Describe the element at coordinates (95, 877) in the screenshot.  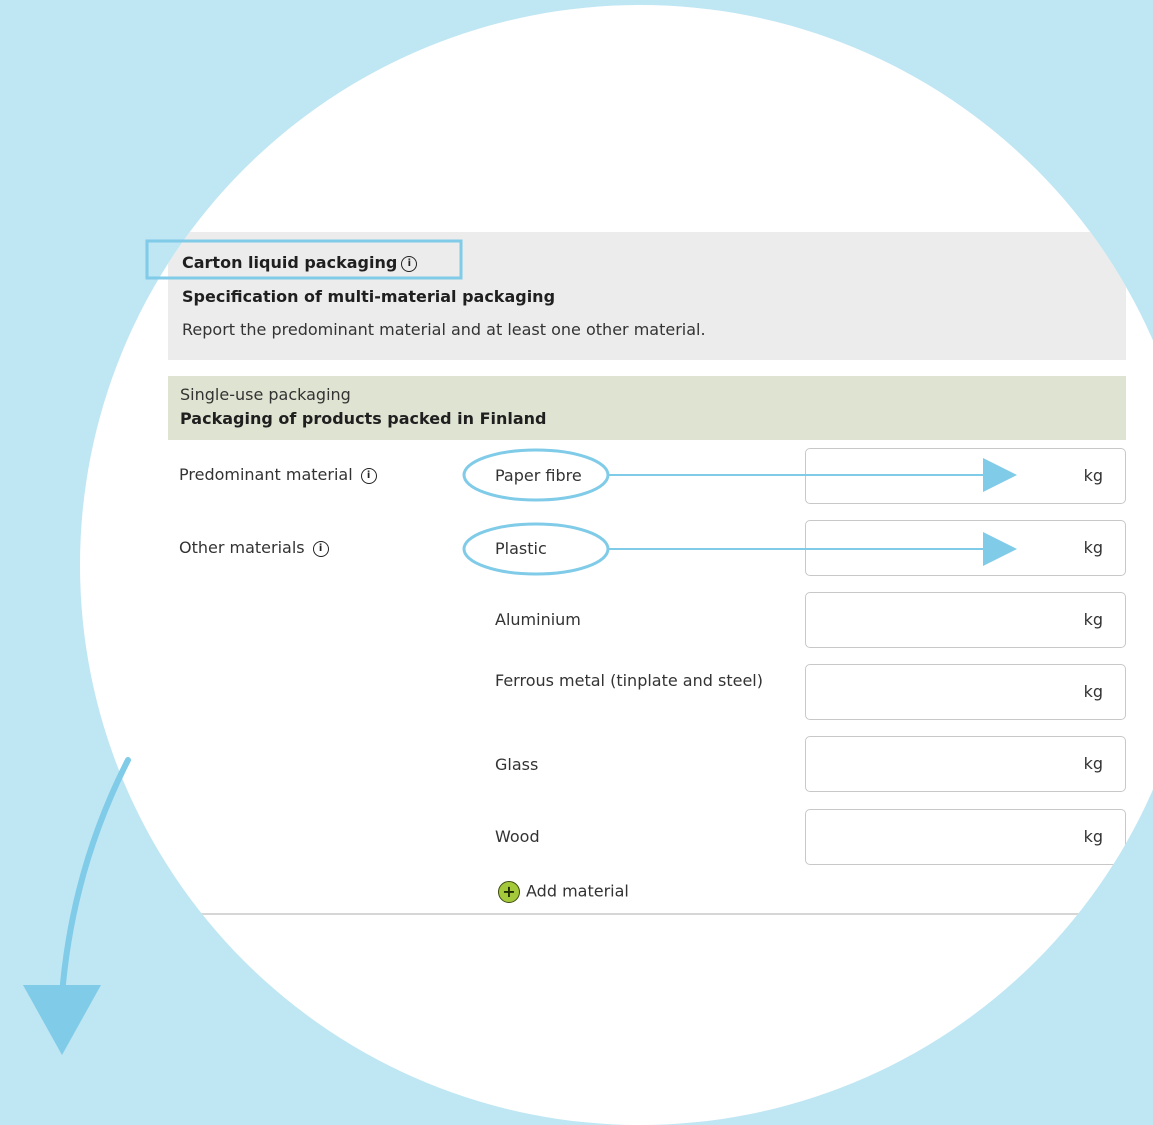
I see `curved-arrow-line` at that location.